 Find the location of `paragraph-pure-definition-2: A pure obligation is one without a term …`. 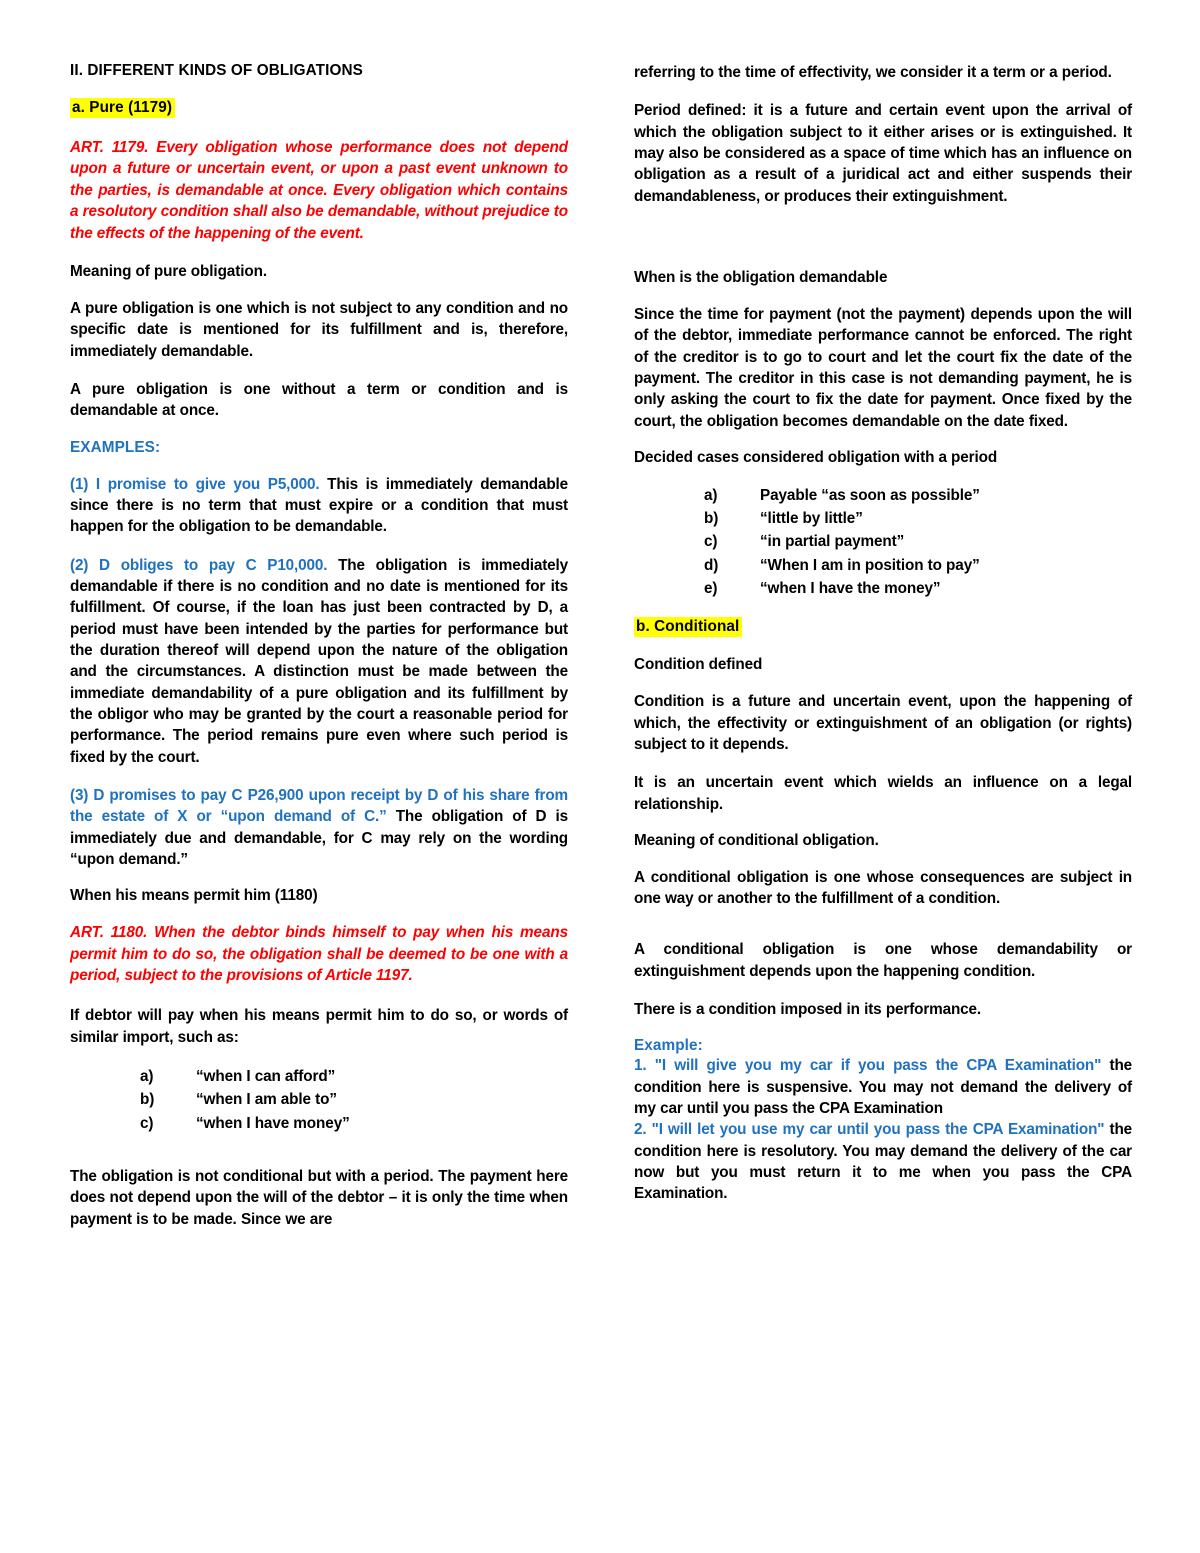

paragraph-pure-definition-2: A pure obligation is one without a term … is located at coordinates (319, 400).